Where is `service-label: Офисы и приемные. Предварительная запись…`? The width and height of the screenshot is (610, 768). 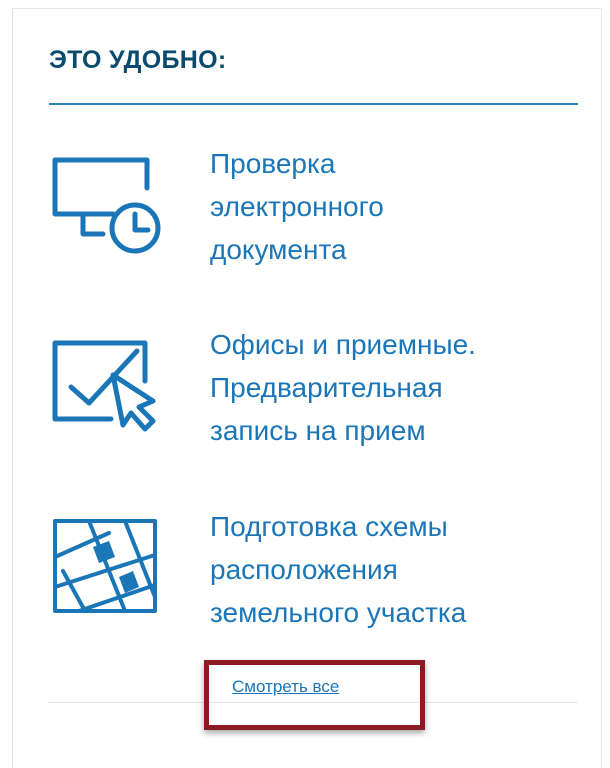 service-label: Офисы и приемные. Предварительная запись… is located at coordinates (343, 387).